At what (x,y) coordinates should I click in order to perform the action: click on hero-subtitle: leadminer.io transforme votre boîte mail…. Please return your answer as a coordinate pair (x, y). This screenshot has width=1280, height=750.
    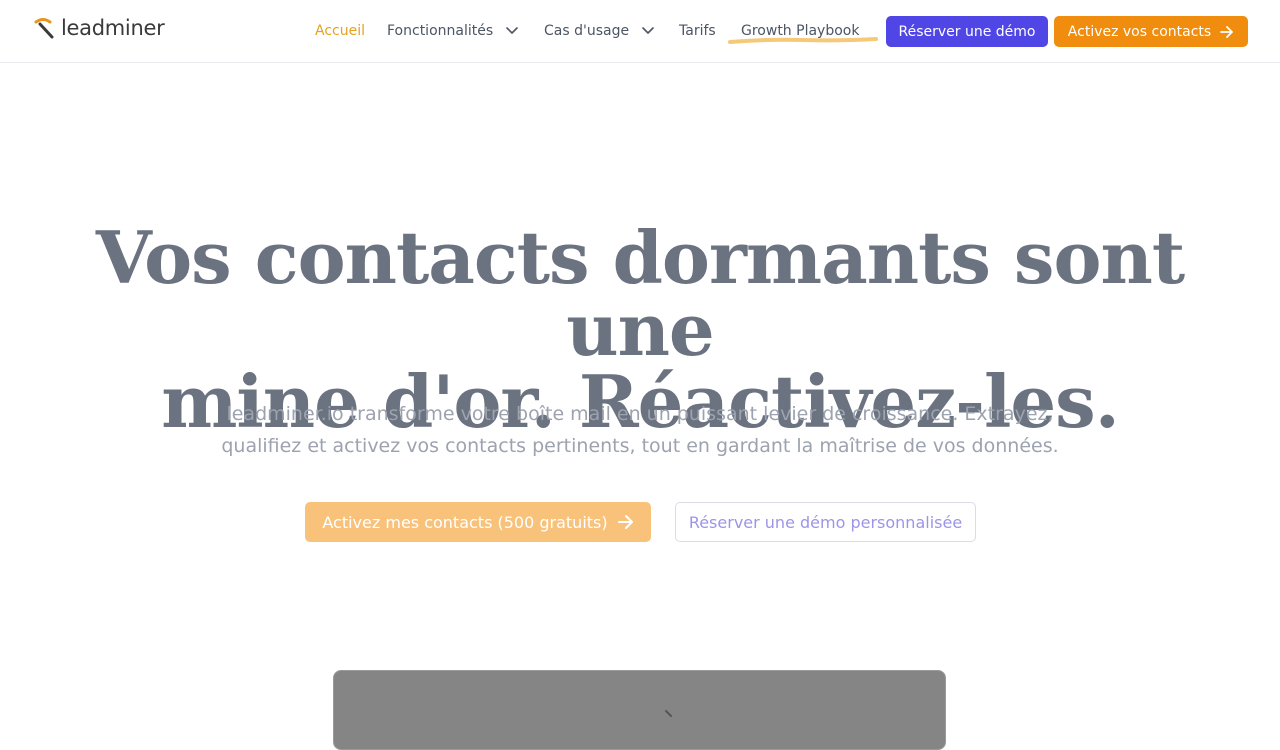
    Looking at the image, I should click on (640, 430).